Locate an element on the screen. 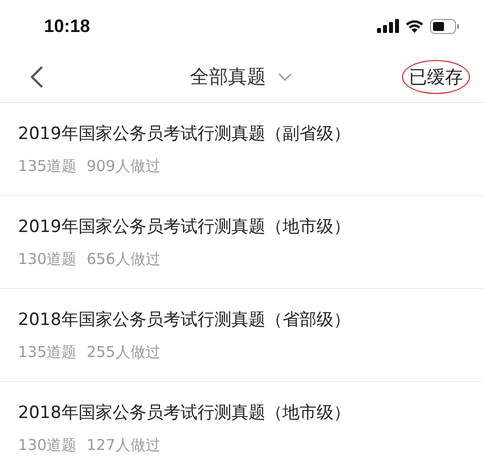  paper-title: 2019年国家公务员考试行测真题（地市级） is located at coordinates (242, 226).